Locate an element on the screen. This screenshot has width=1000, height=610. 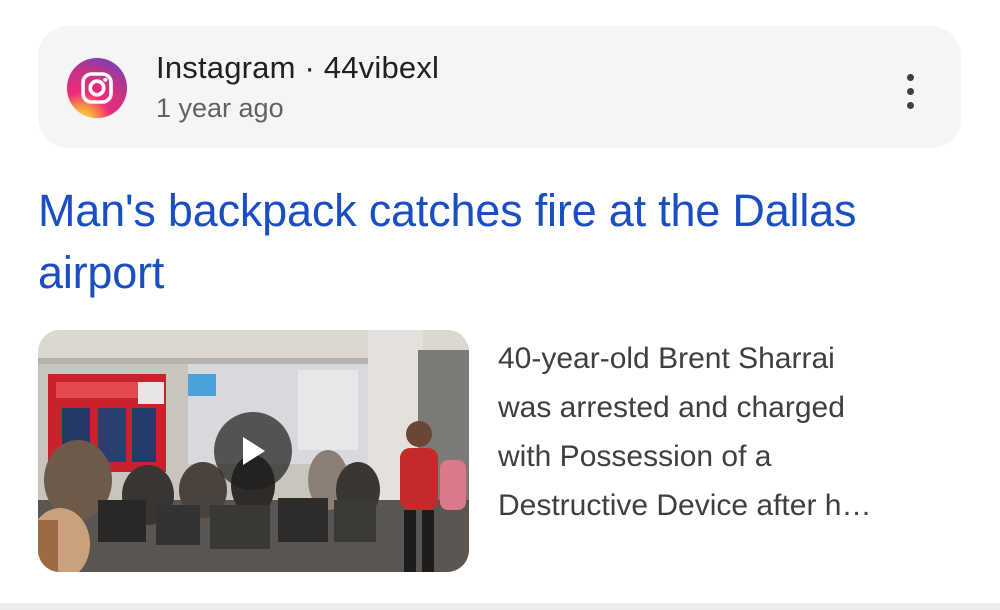
play-icon is located at coordinates (254, 451).